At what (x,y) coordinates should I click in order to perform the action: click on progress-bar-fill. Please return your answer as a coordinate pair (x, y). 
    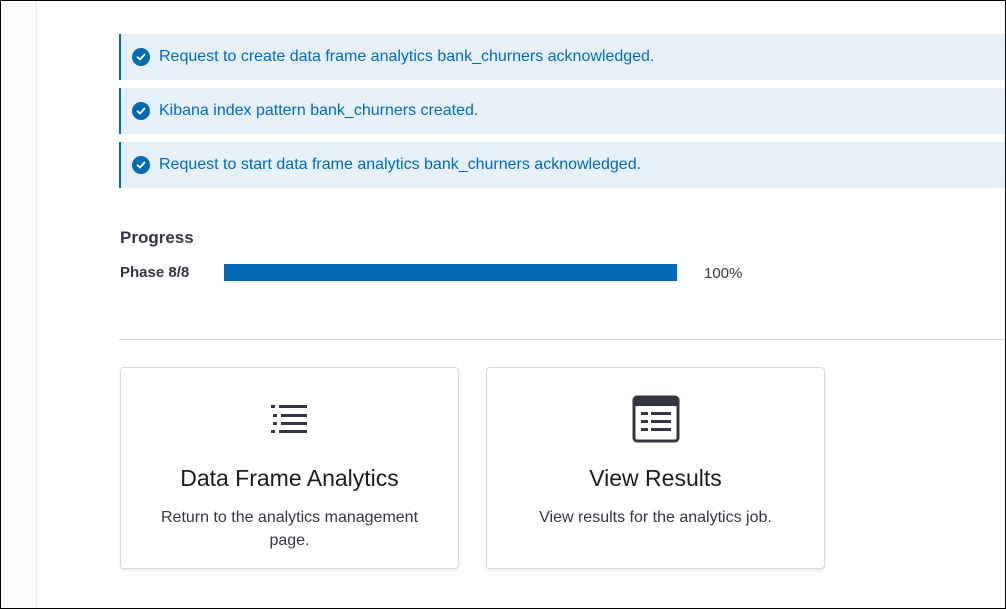
    Looking at the image, I should click on (450, 272).